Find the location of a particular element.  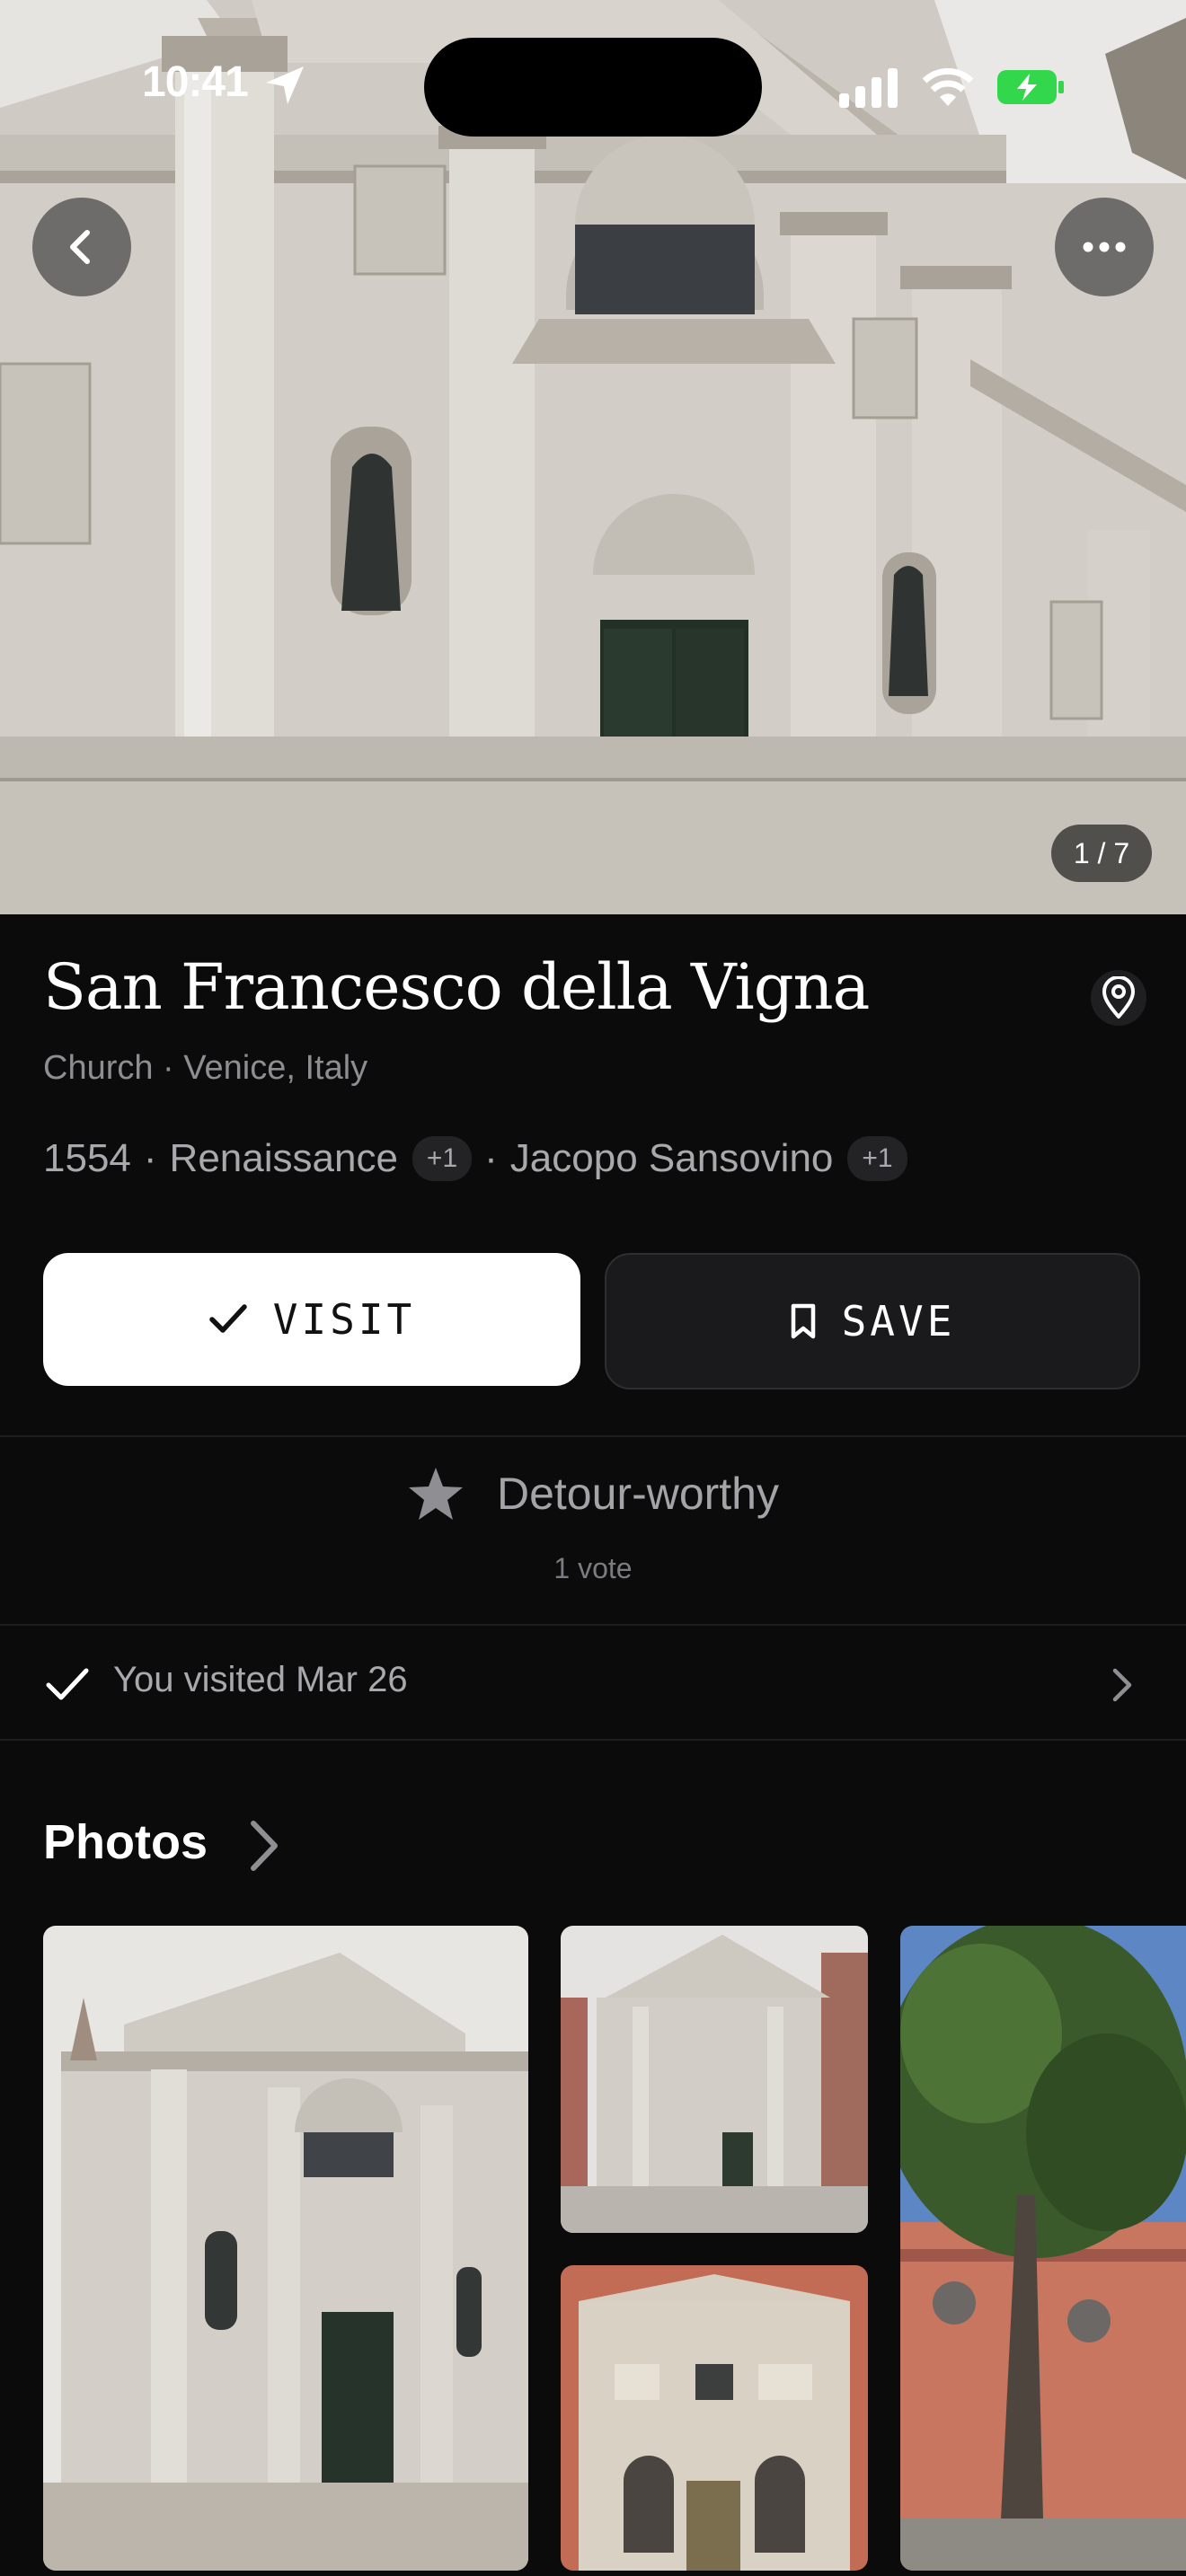

architect-link: Jacopo Sansovino is located at coordinates (672, 1158).